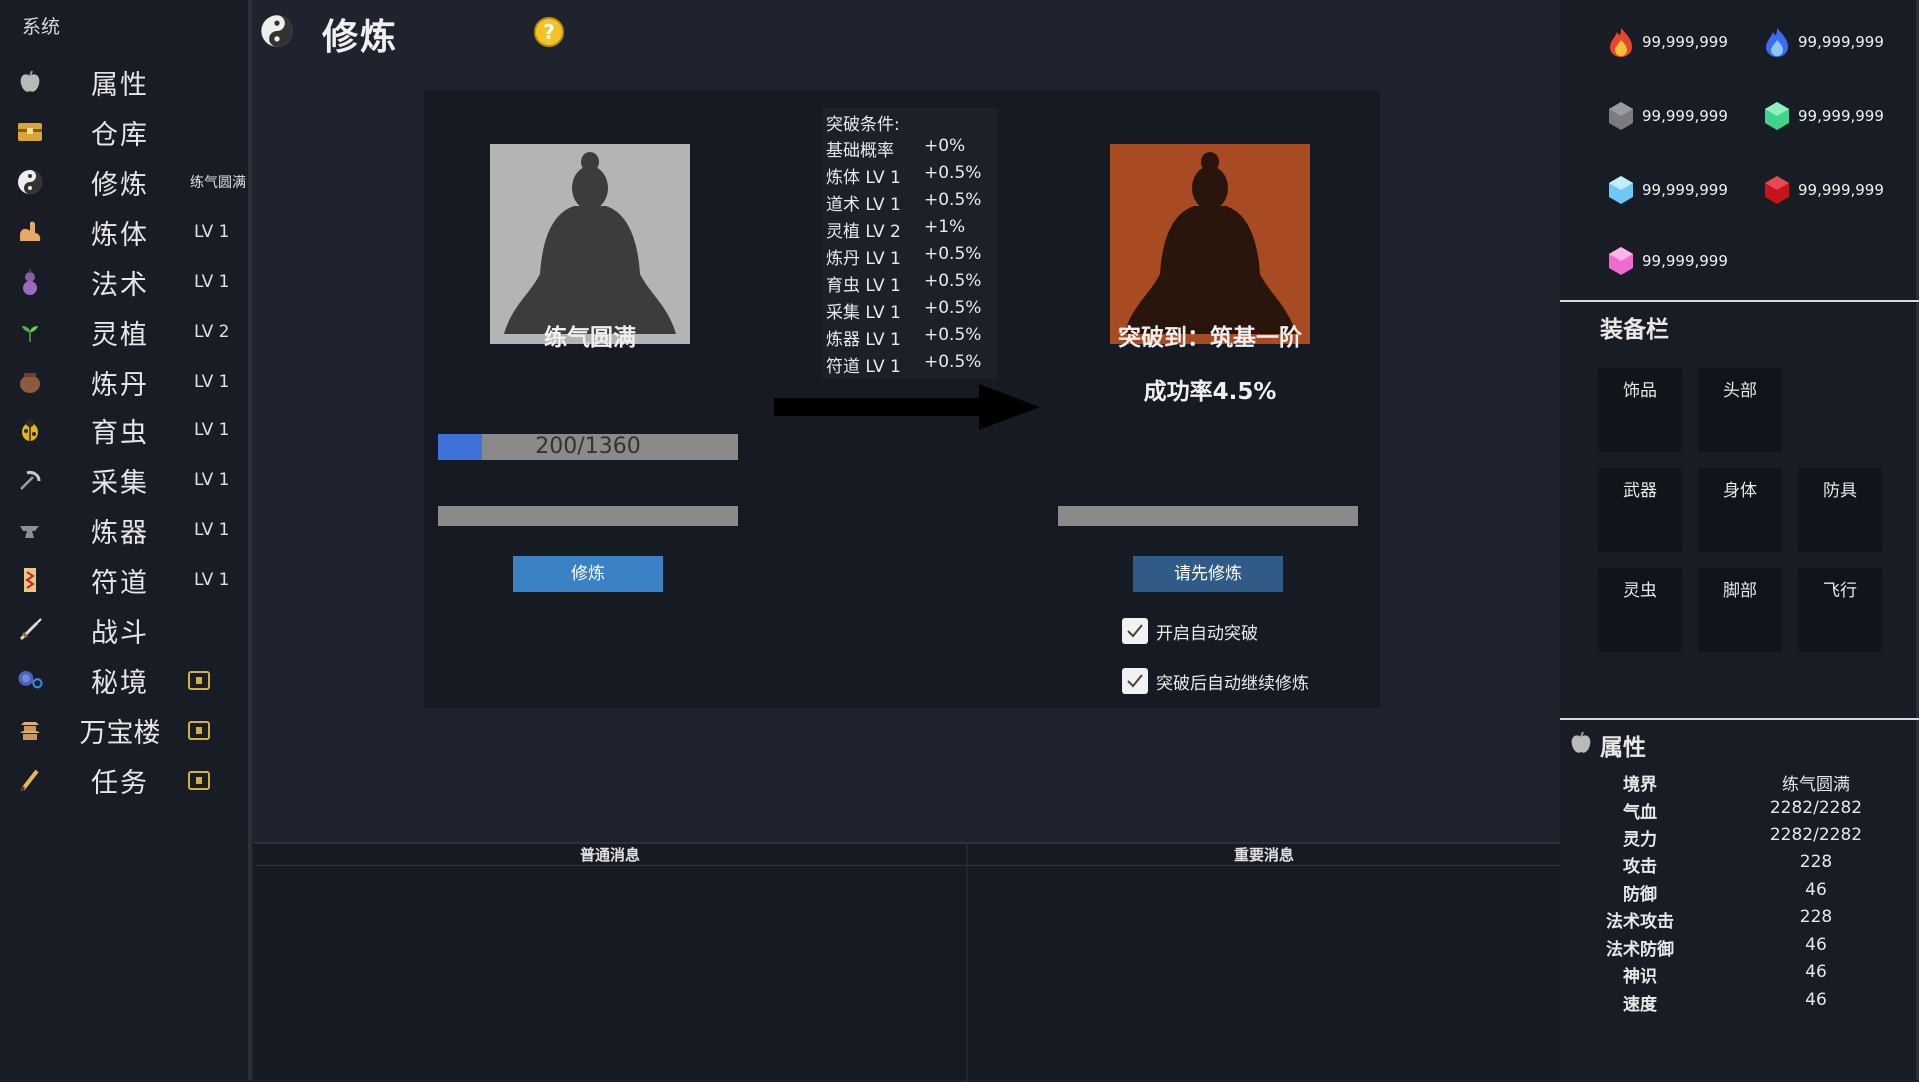  What do you see at coordinates (863, 178) in the screenshot?
I see `condition-name: 炼体 LV 1` at bounding box center [863, 178].